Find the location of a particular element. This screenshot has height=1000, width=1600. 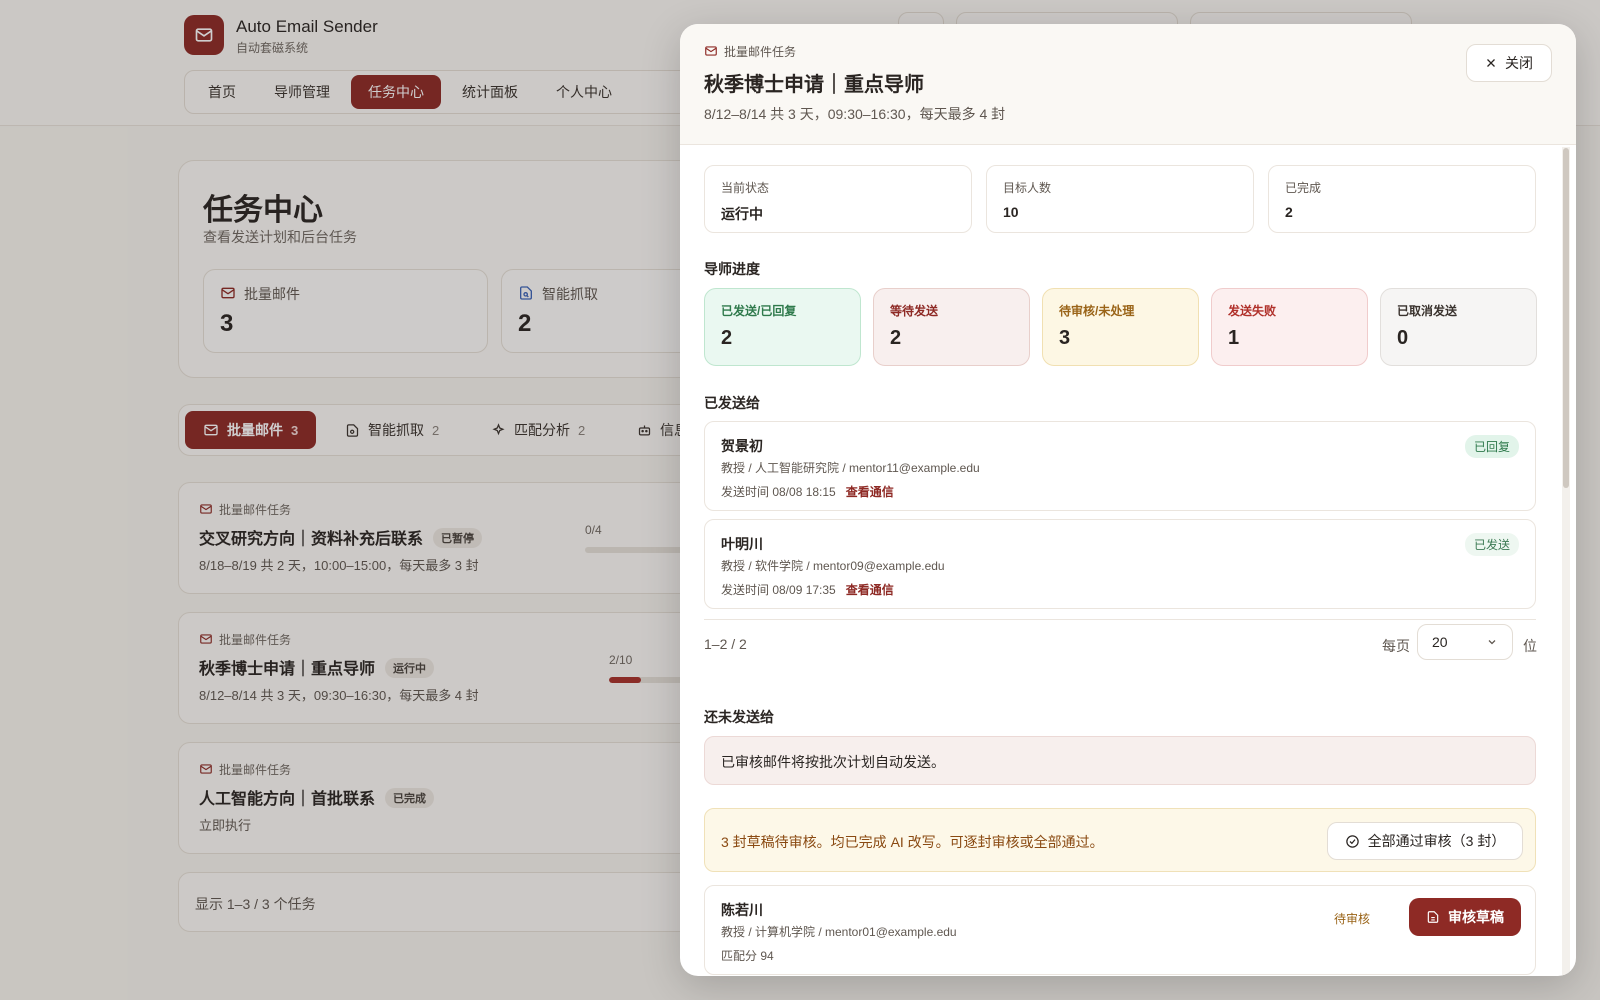

mentor-name: 陈若川 is located at coordinates (742, 910).